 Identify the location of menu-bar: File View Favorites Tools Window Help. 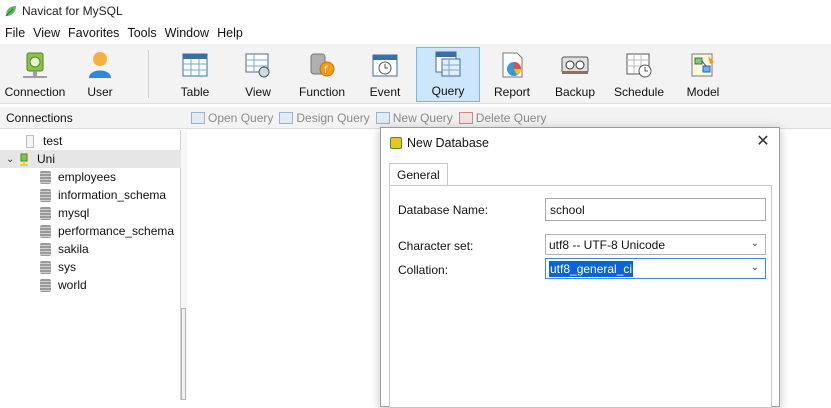
(415, 33).